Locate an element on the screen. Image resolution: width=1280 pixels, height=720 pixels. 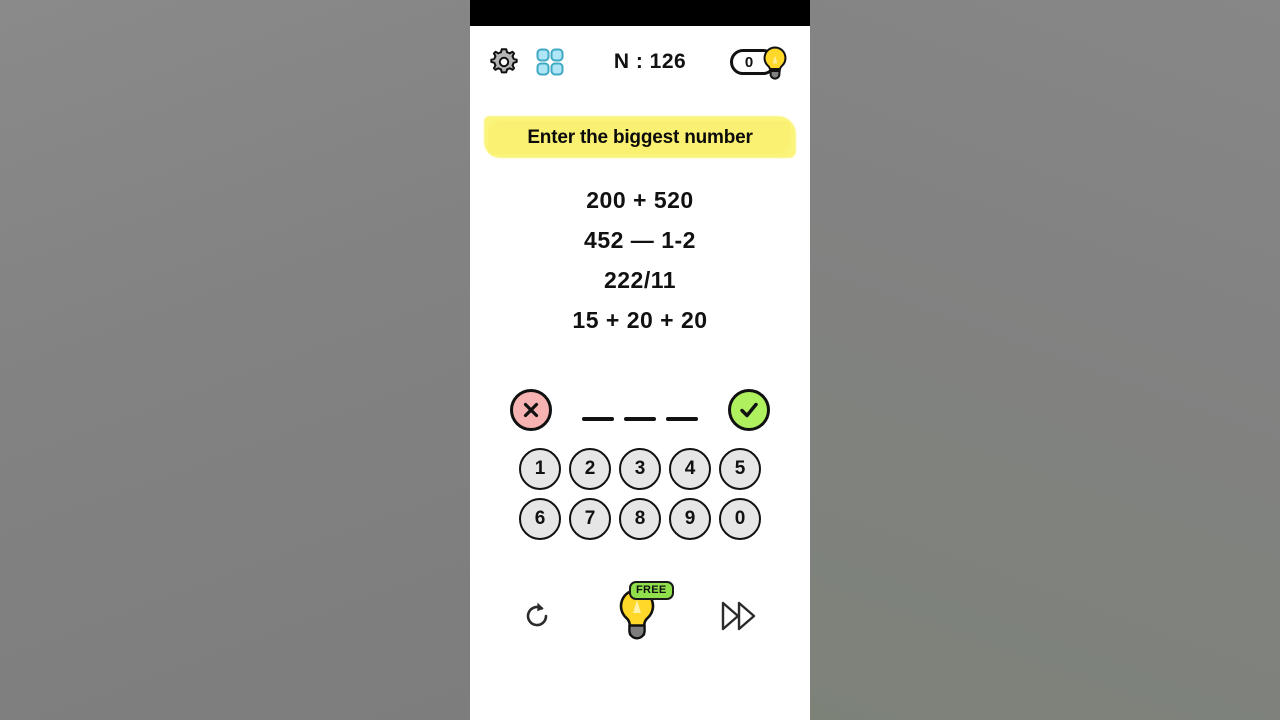
lightbulb-icon is located at coordinates (775, 65).